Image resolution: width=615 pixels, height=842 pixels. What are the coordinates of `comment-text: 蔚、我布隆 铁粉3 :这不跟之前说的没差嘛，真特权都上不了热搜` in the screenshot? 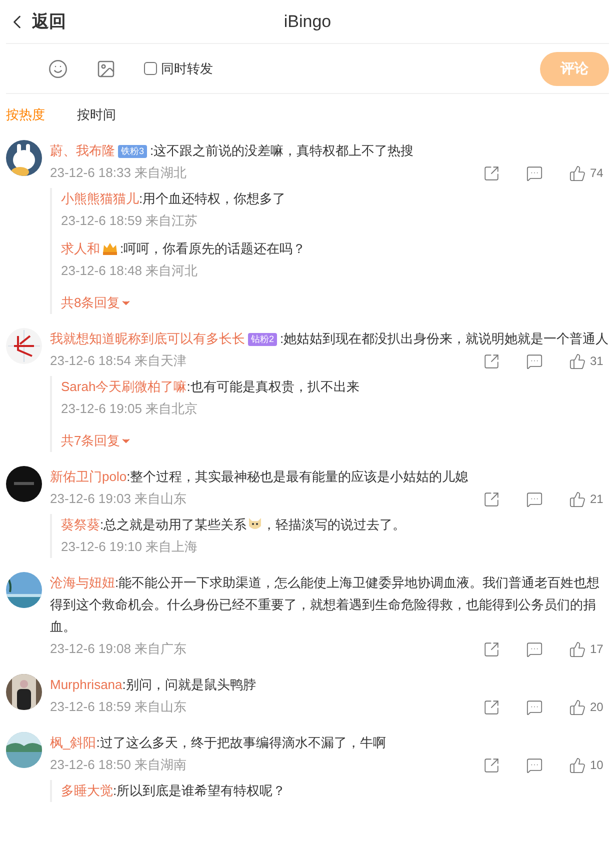 It's located at (232, 151).